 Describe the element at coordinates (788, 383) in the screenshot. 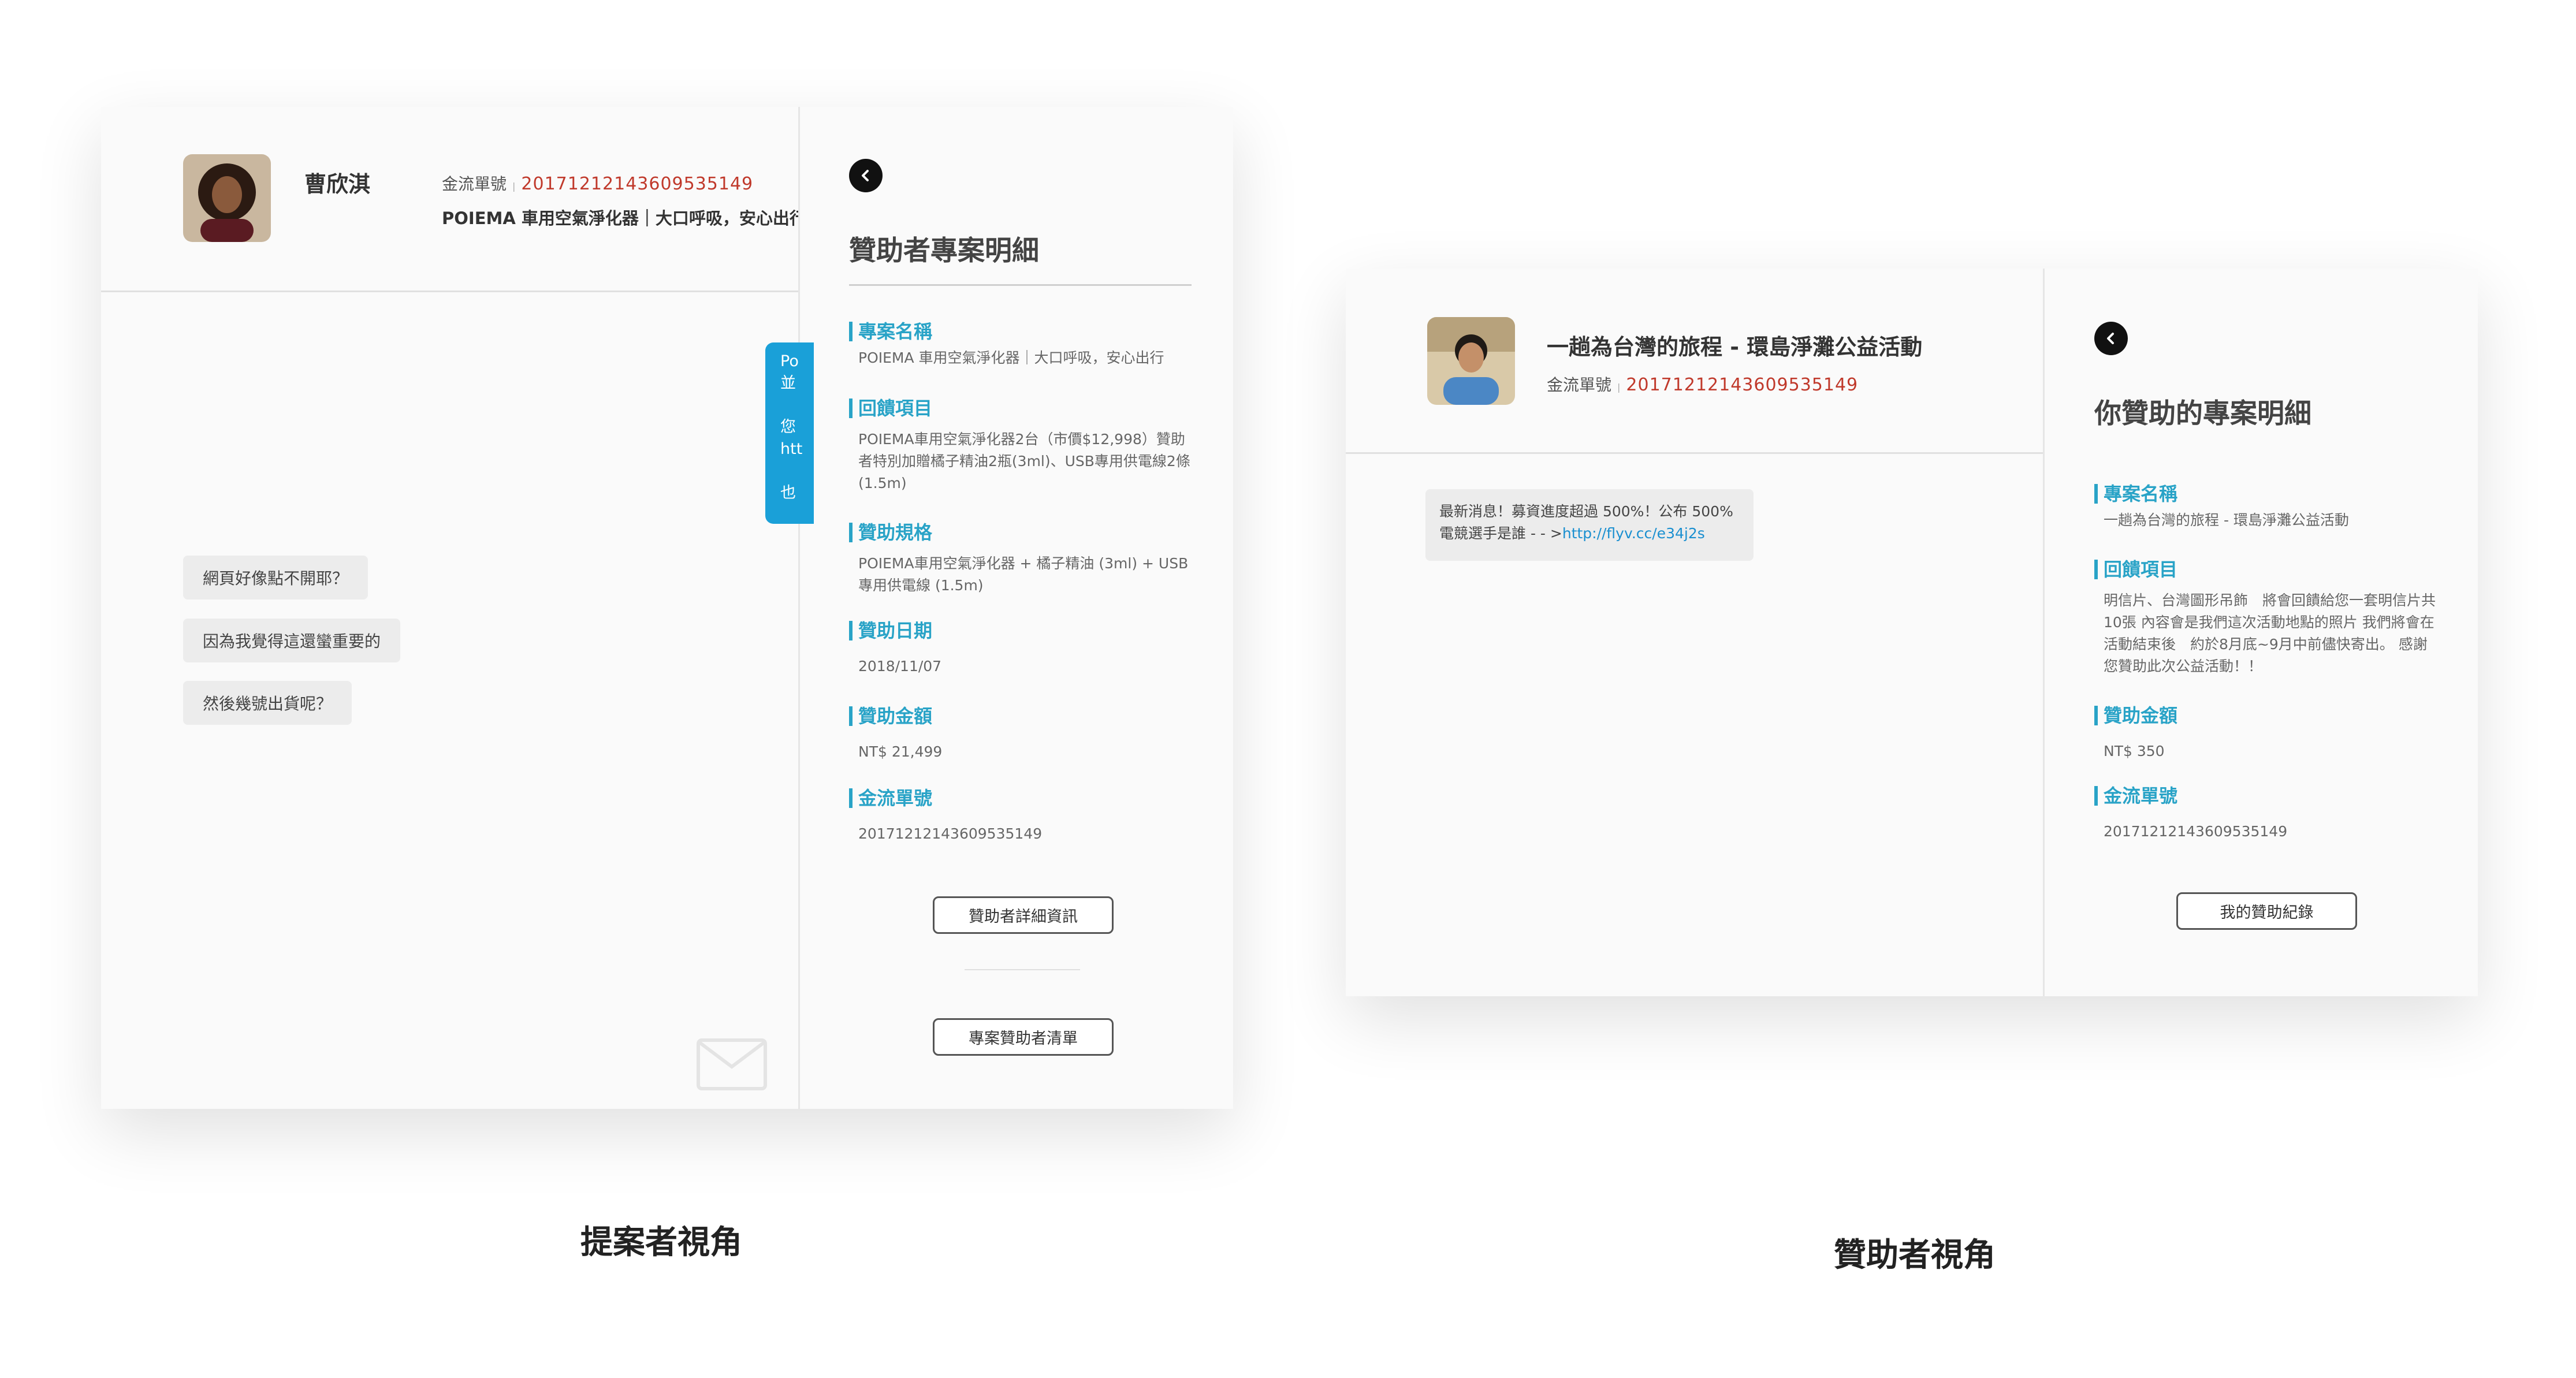

I see `sent-message-line: 並` at that location.